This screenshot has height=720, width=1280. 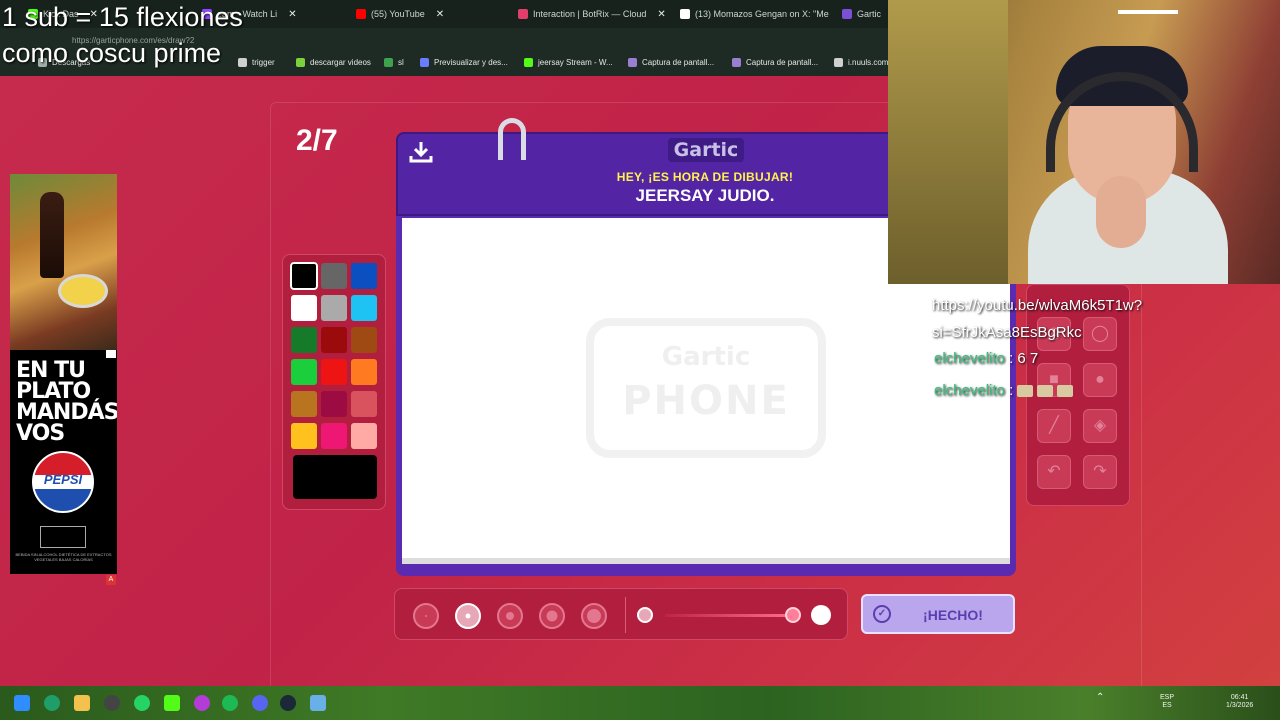 What do you see at coordinates (63, 262) in the screenshot?
I see `ad-food-photo` at bounding box center [63, 262].